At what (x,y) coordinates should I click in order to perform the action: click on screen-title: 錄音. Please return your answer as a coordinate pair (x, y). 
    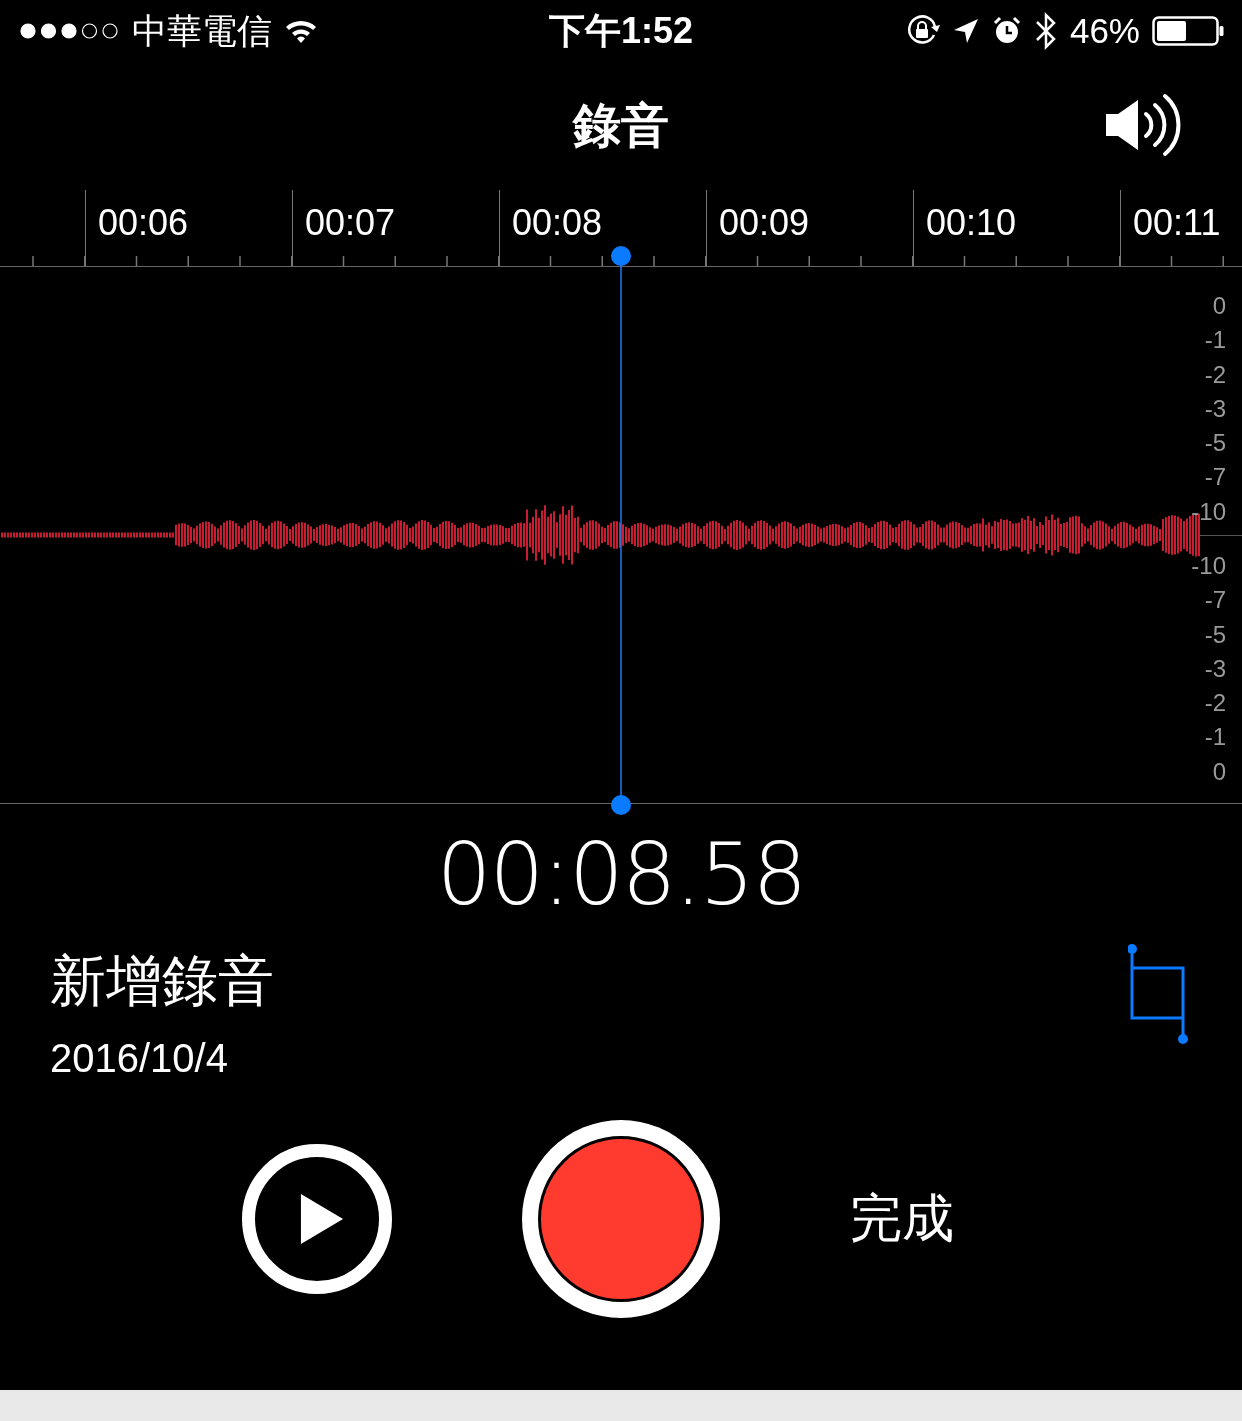
    Looking at the image, I should click on (621, 126).